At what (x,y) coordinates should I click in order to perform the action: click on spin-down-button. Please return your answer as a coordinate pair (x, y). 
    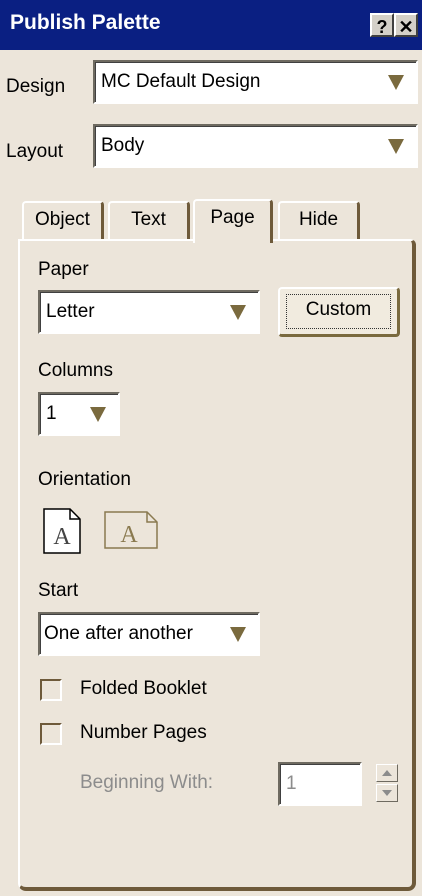
    Looking at the image, I should click on (387, 793).